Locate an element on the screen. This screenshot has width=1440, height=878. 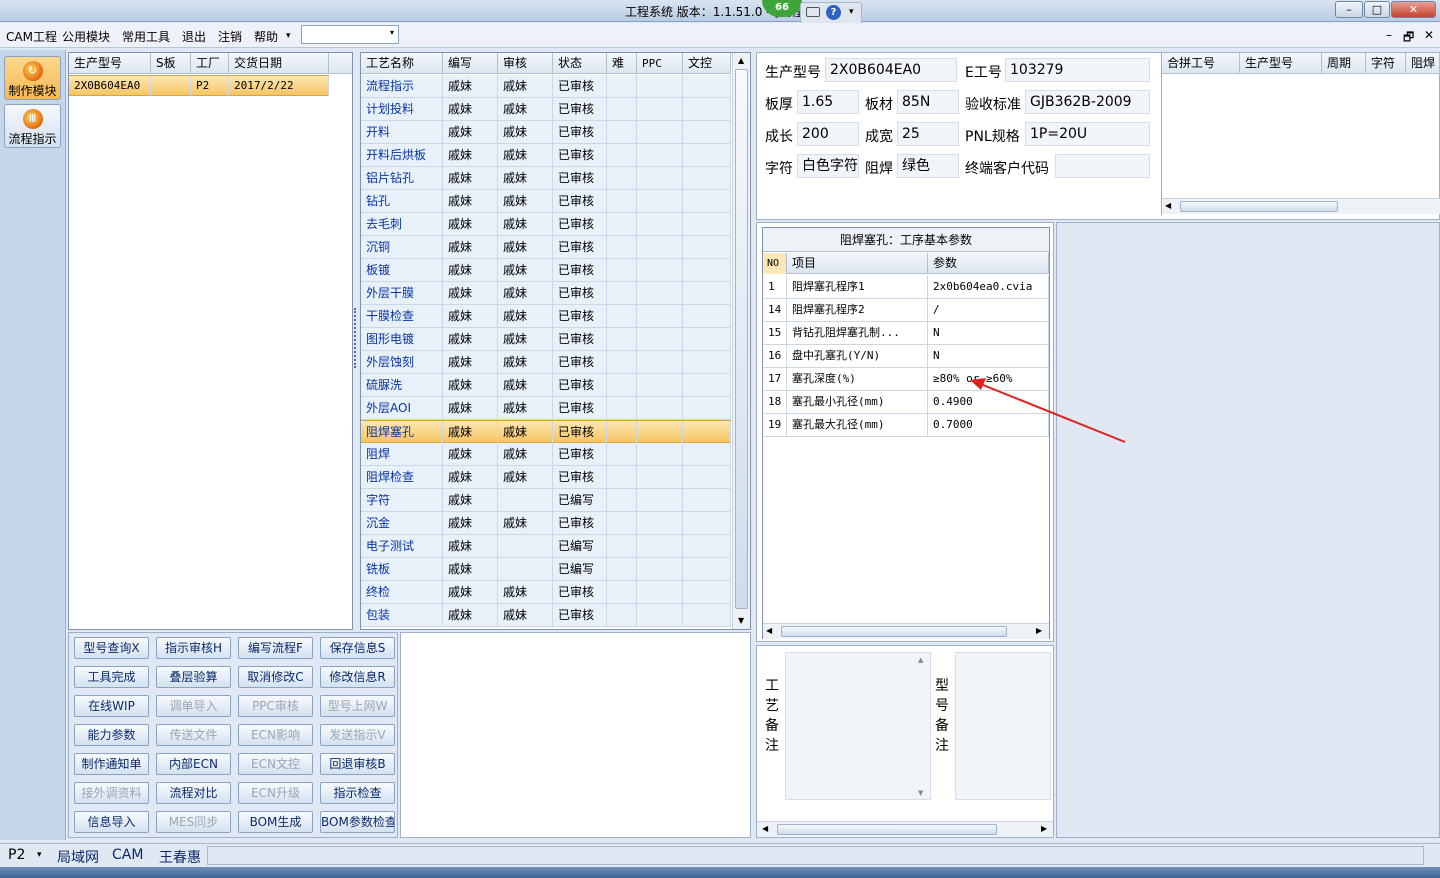
minimize-button: – is located at coordinates (1349, 9).